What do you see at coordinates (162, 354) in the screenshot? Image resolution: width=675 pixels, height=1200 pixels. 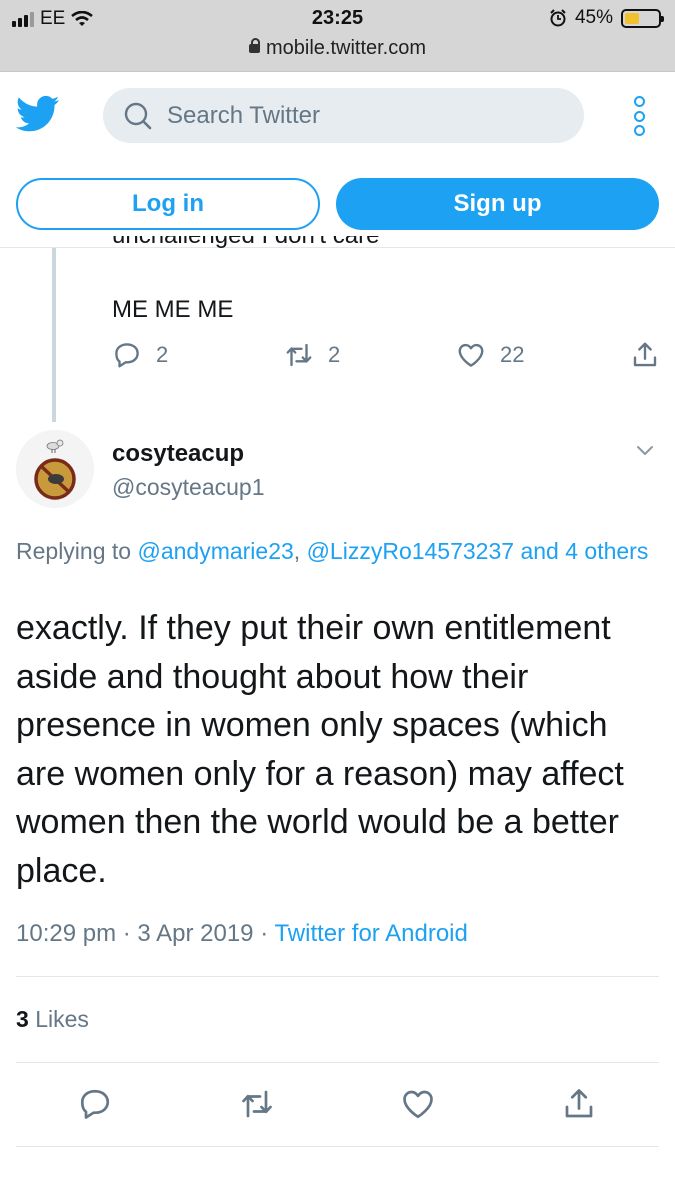 I see `reply-count: 2` at bounding box center [162, 354].